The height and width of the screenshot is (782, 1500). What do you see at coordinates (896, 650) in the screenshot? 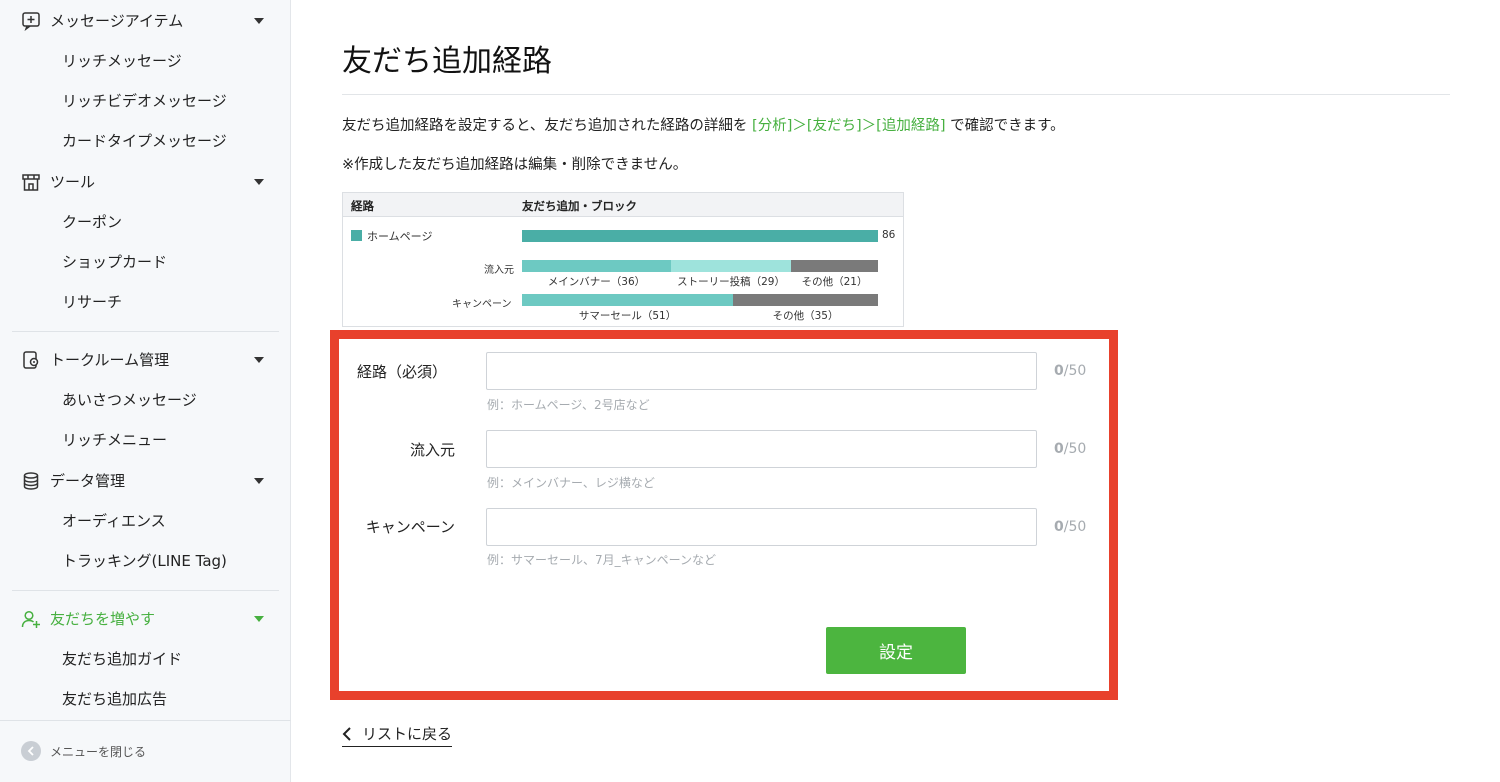
I see `submit-button: 設定` at bounding box center [896, 650].